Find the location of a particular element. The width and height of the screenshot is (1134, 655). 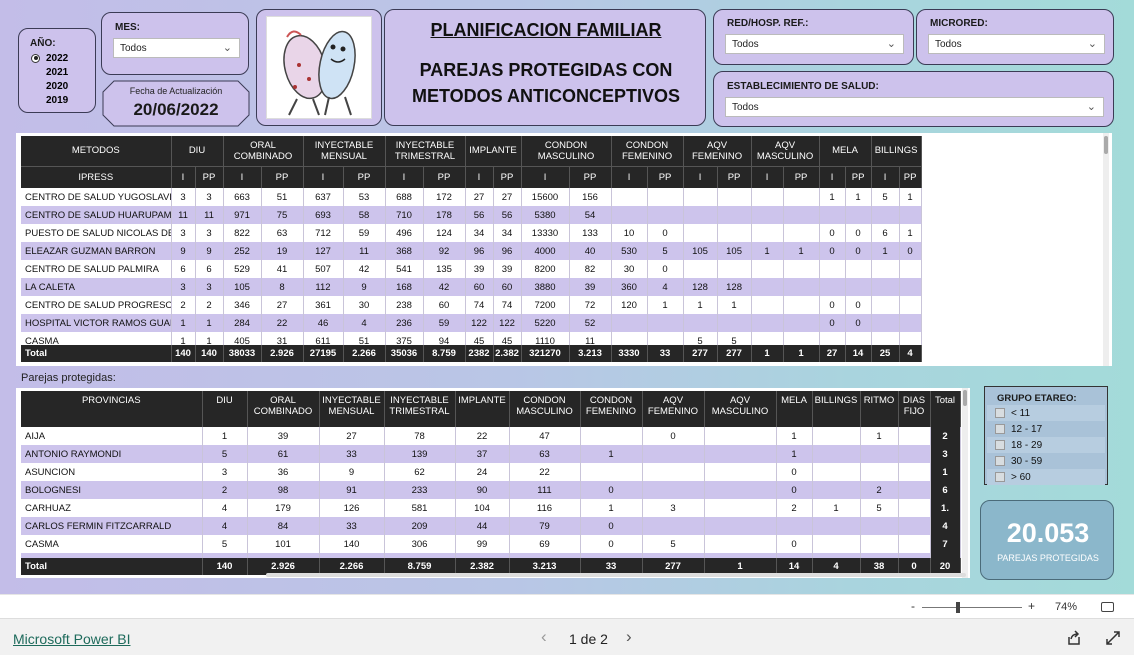

zoom-out-button: - is located at coordinates (913, 606).